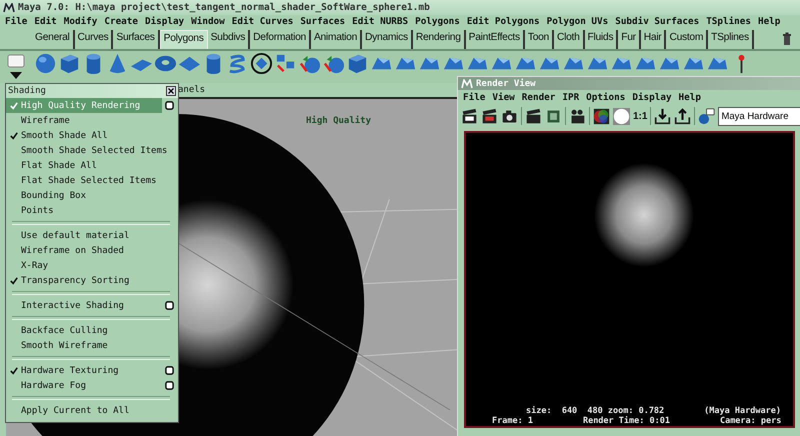 This screenshot has width=800, height=436. Describe the element at coordinates (84, 180) in the screenshot. I see `menu-item: Flat Shade Selected Items` at that location.